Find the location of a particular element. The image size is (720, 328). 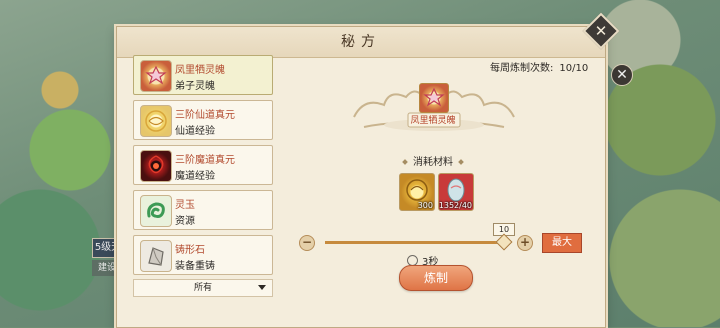

recipe-item-demon-essence: 三阶魔道真元 魔道经验 is located at coordinates (203, 165).